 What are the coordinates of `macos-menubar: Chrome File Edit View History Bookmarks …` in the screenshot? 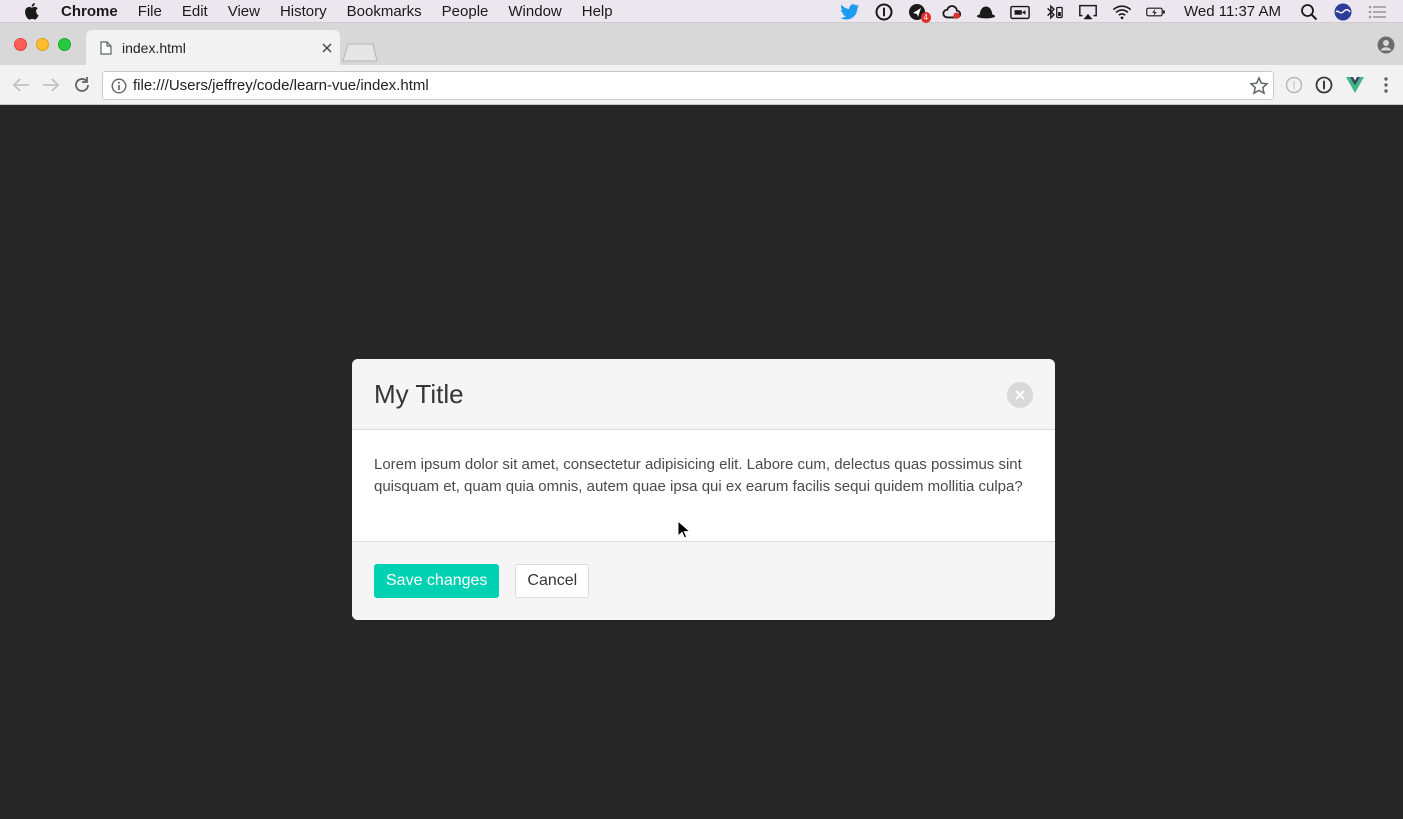 It's located at (701, 11).